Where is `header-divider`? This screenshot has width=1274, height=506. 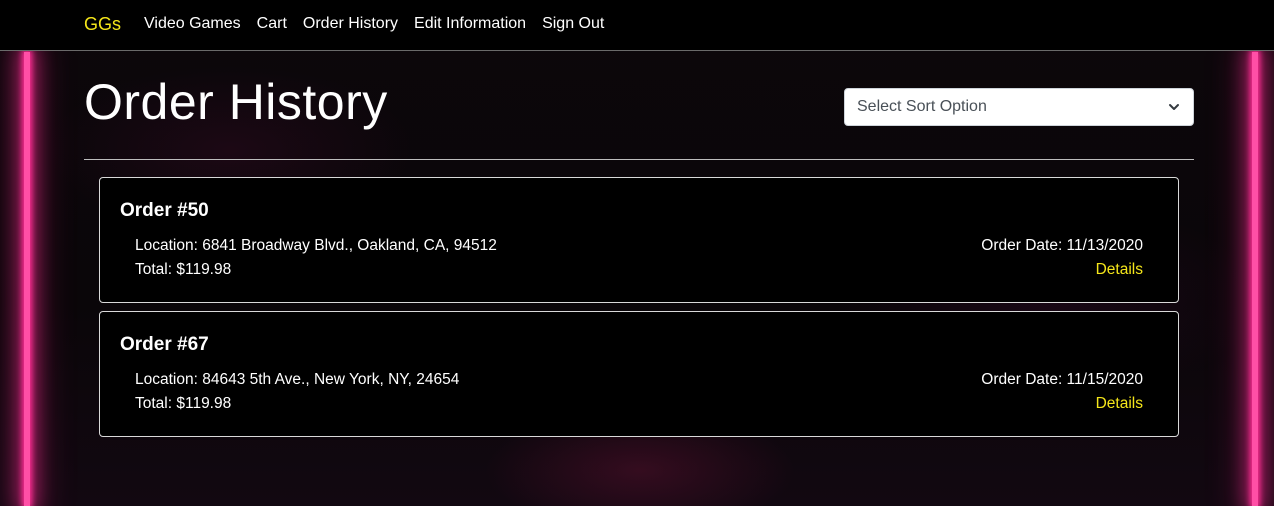 header-divider is located at coordinates (639, 159).